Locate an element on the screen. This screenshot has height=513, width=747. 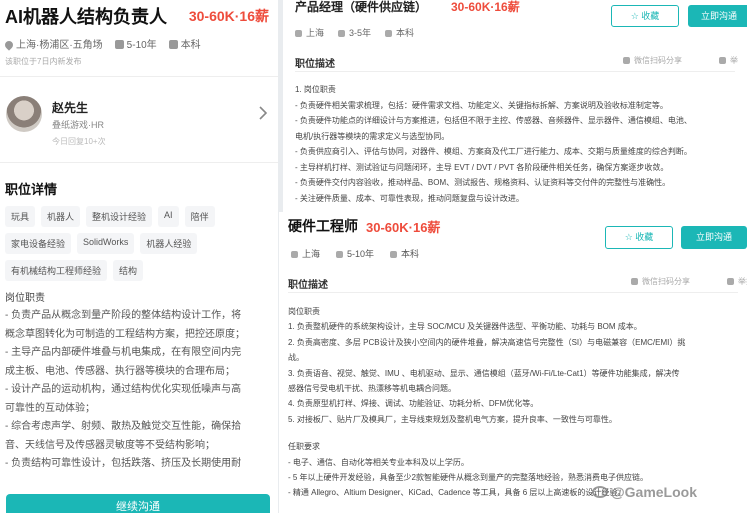
job-tag: 整机设计经验 is located at coordinates (119, 216).